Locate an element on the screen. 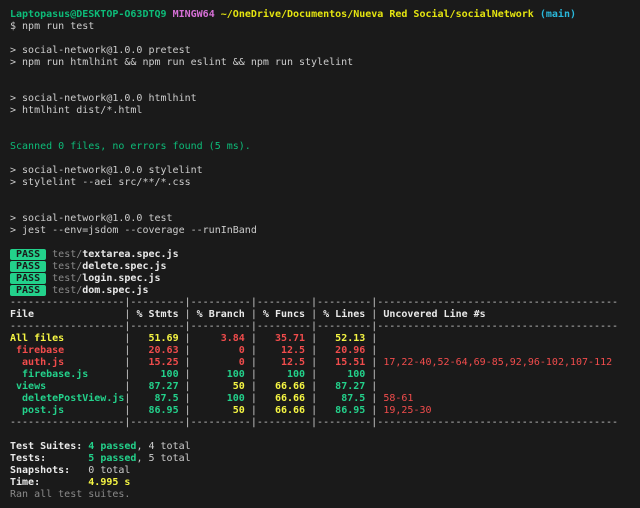  text-segment: > social-network@1.0.0 htmlhint is located at coordinates (103, 98).